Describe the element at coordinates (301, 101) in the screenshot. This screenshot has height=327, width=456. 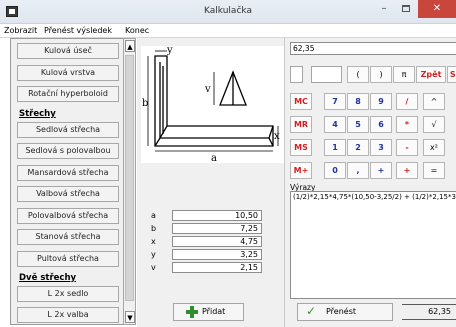
I see `key-mc: MC` at that location.